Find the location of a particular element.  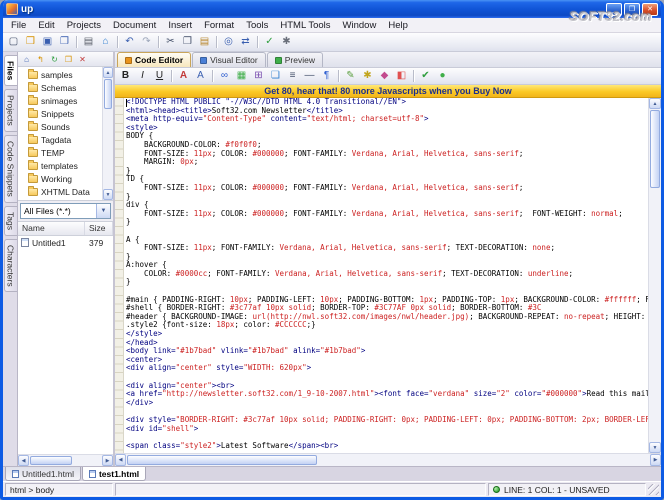

menu-document: Document is located at coordinates (134, 25).